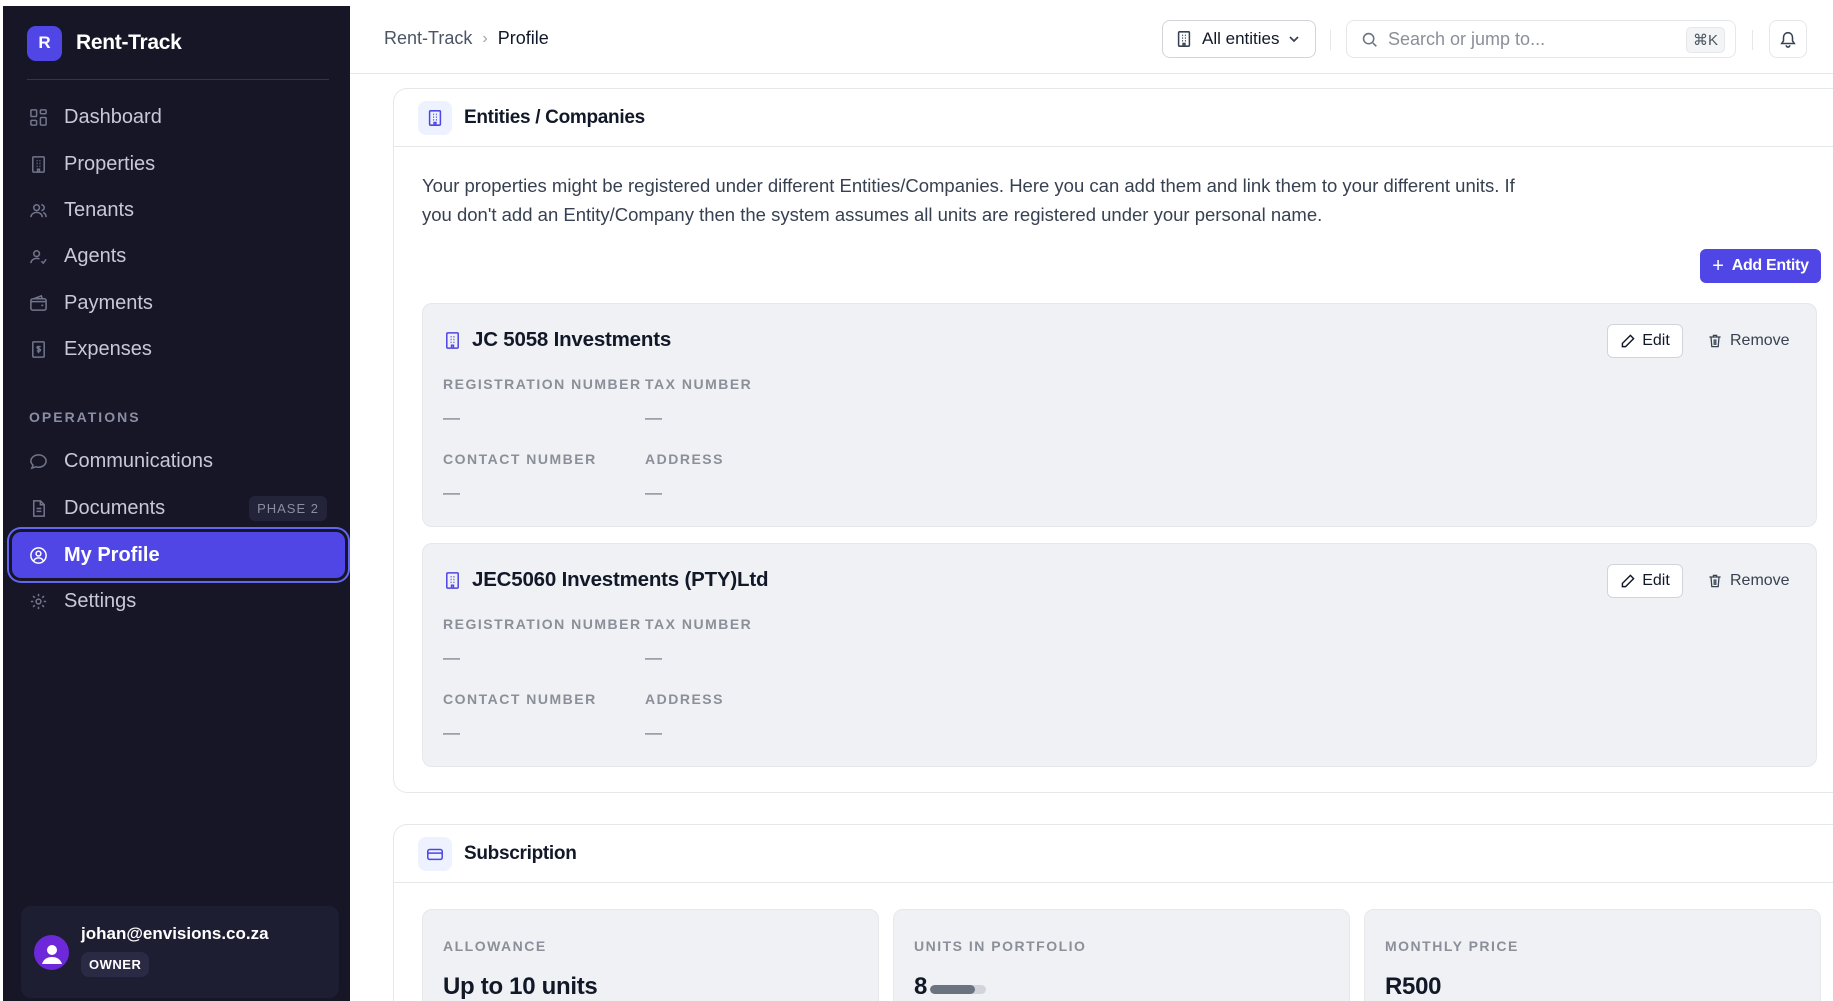  What do you see at coordinates (178, 601) in the screenshot?
I see `sidebar-item-settings: Settings` at bounding box center [178, 601].